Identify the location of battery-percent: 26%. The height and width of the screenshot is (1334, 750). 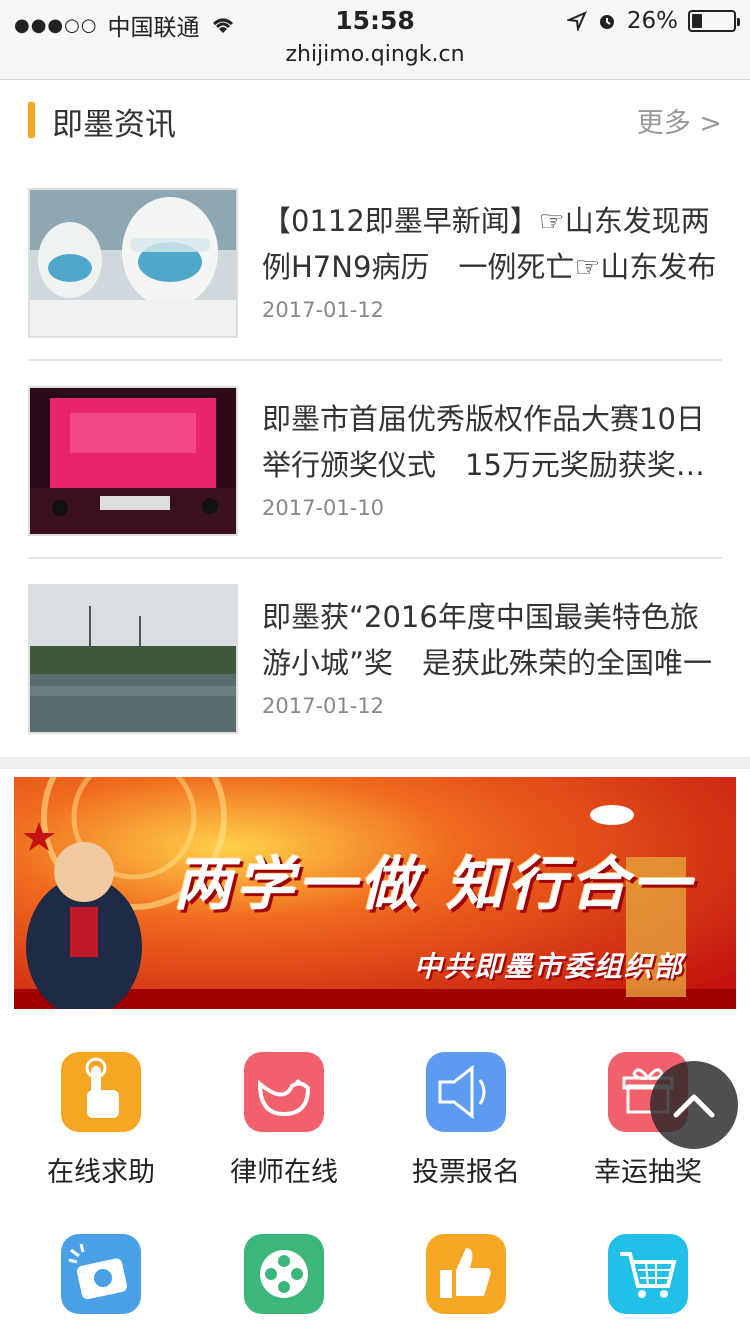
(652, 21).